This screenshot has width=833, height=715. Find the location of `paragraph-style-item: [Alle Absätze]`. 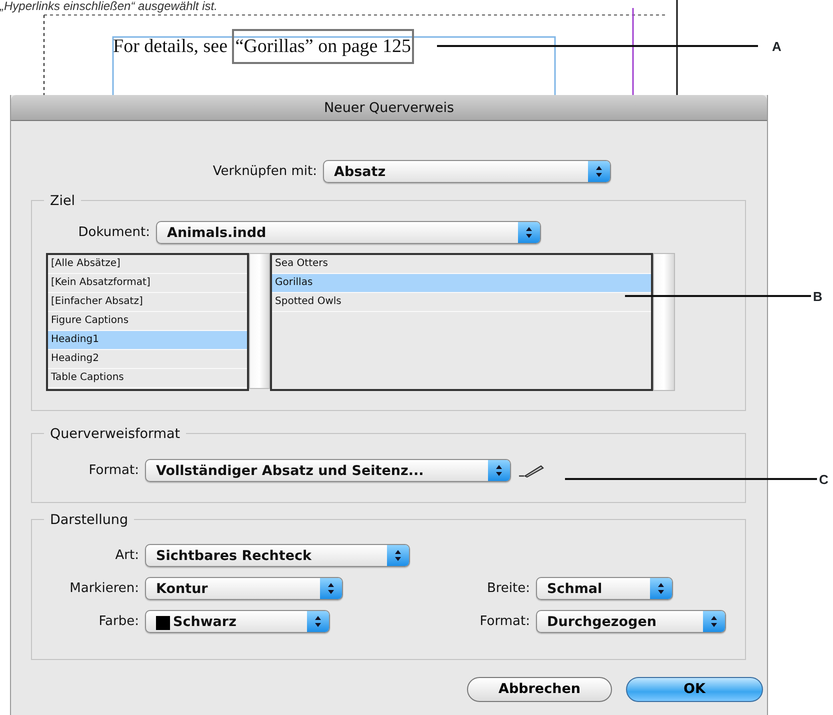

paragraph-style-item: [Alle Absätze] is located at coordinates (147, 264).